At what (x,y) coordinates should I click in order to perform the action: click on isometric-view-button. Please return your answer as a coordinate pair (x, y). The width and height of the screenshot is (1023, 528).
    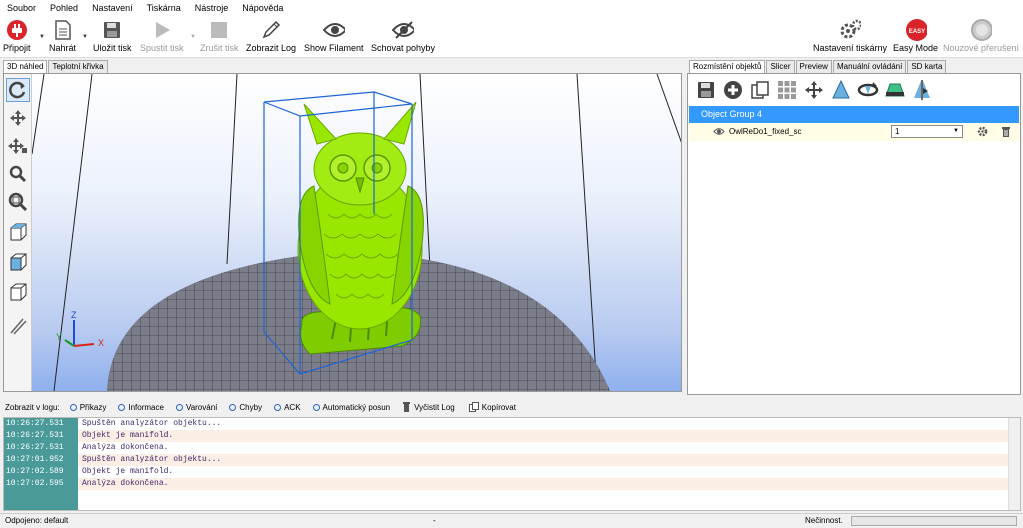
    Looking at the image, I should click on (18, 232).